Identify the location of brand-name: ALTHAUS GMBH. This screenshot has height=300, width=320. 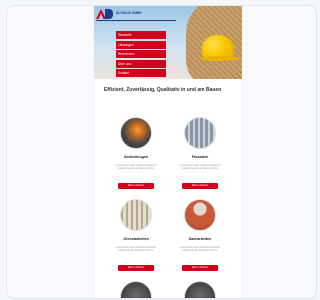
(129, 13).